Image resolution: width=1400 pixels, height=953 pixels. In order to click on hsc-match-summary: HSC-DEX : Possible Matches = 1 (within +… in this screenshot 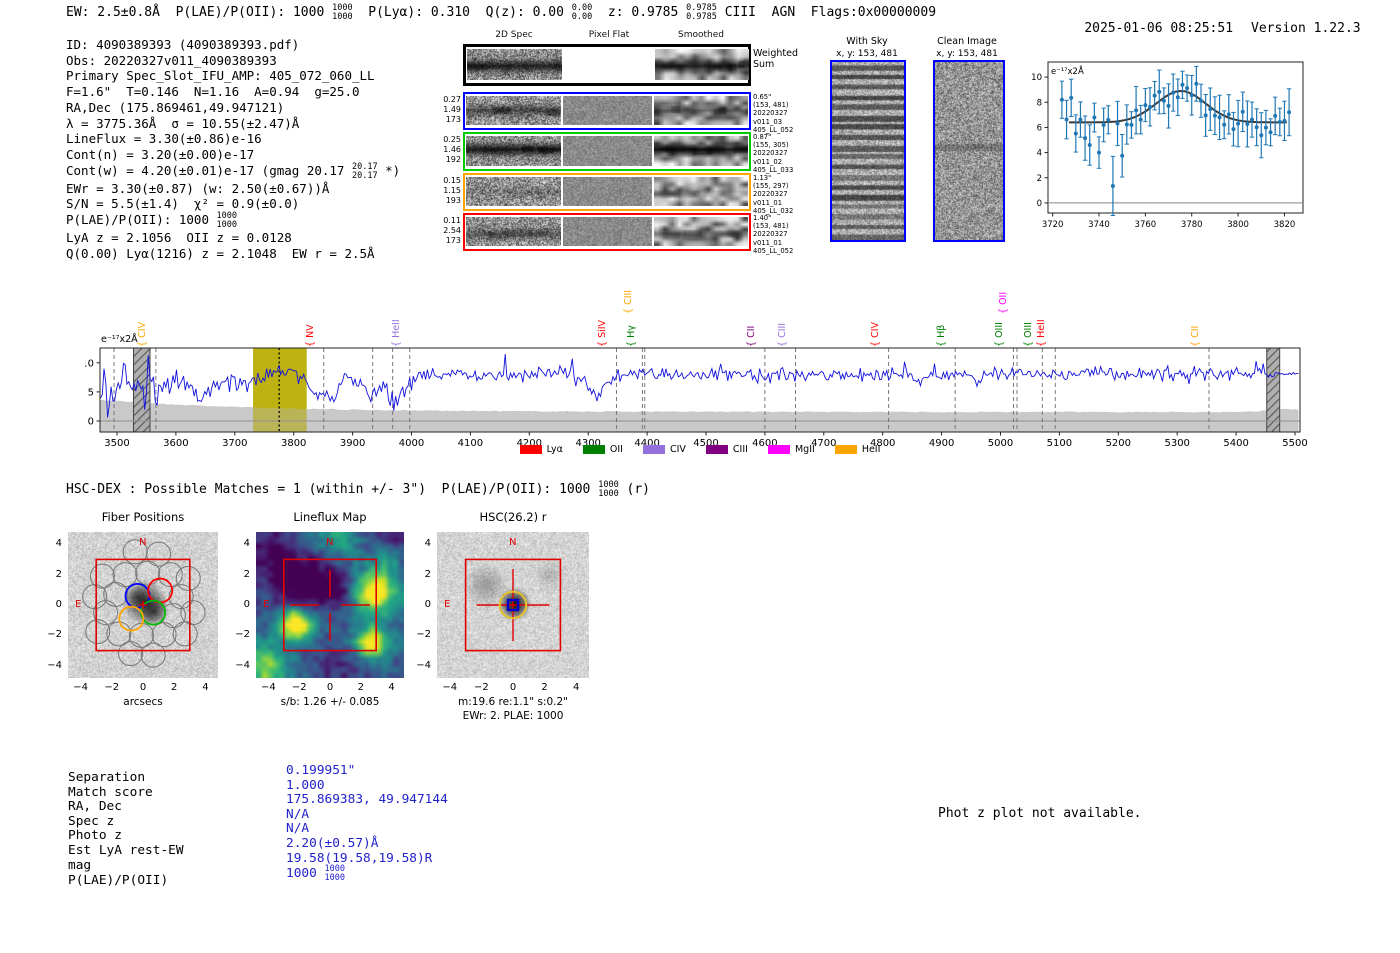, I will do `click(358, 490)`.